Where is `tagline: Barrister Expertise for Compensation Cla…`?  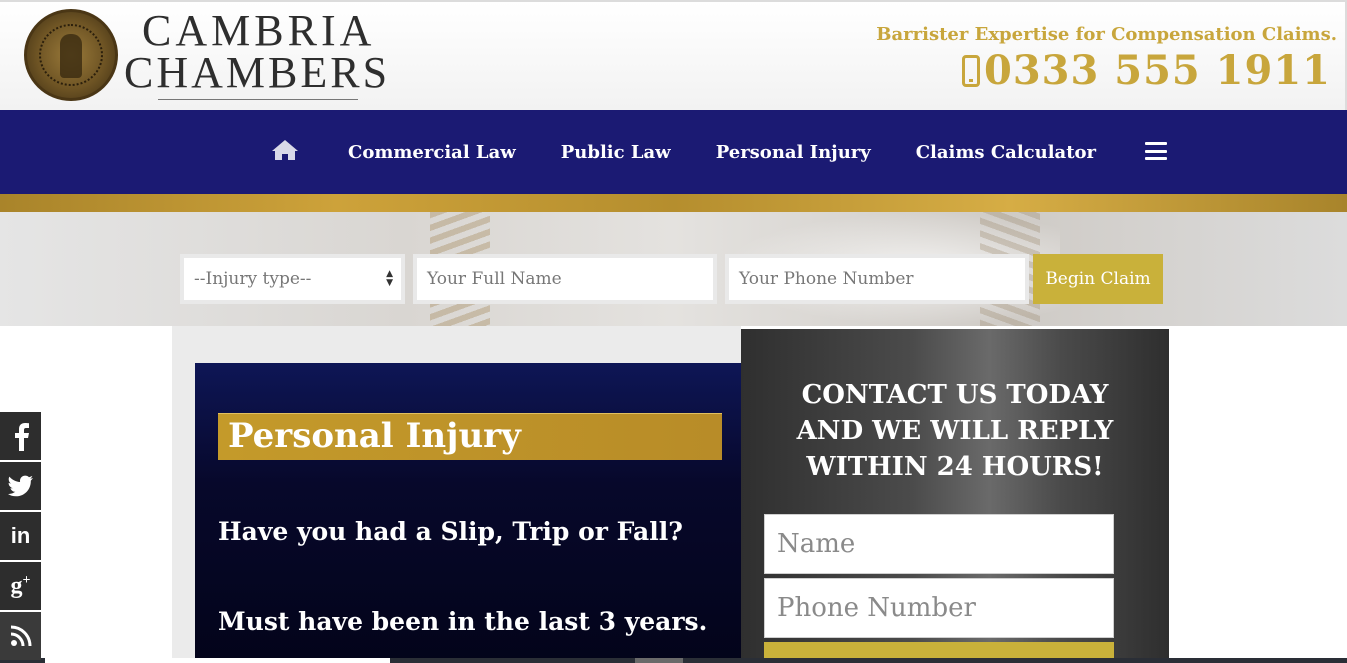 tagline: Barrister Expertise for Compensation Cla… is located at coordinates (1106, 34).